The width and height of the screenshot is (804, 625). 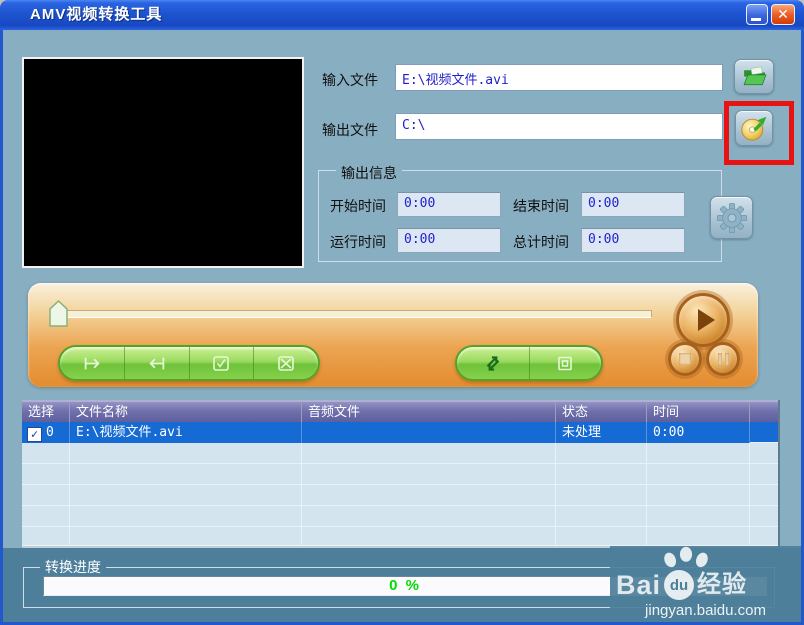 I want to click on start-time-label: 开始时间, so click(x=358, y=206).